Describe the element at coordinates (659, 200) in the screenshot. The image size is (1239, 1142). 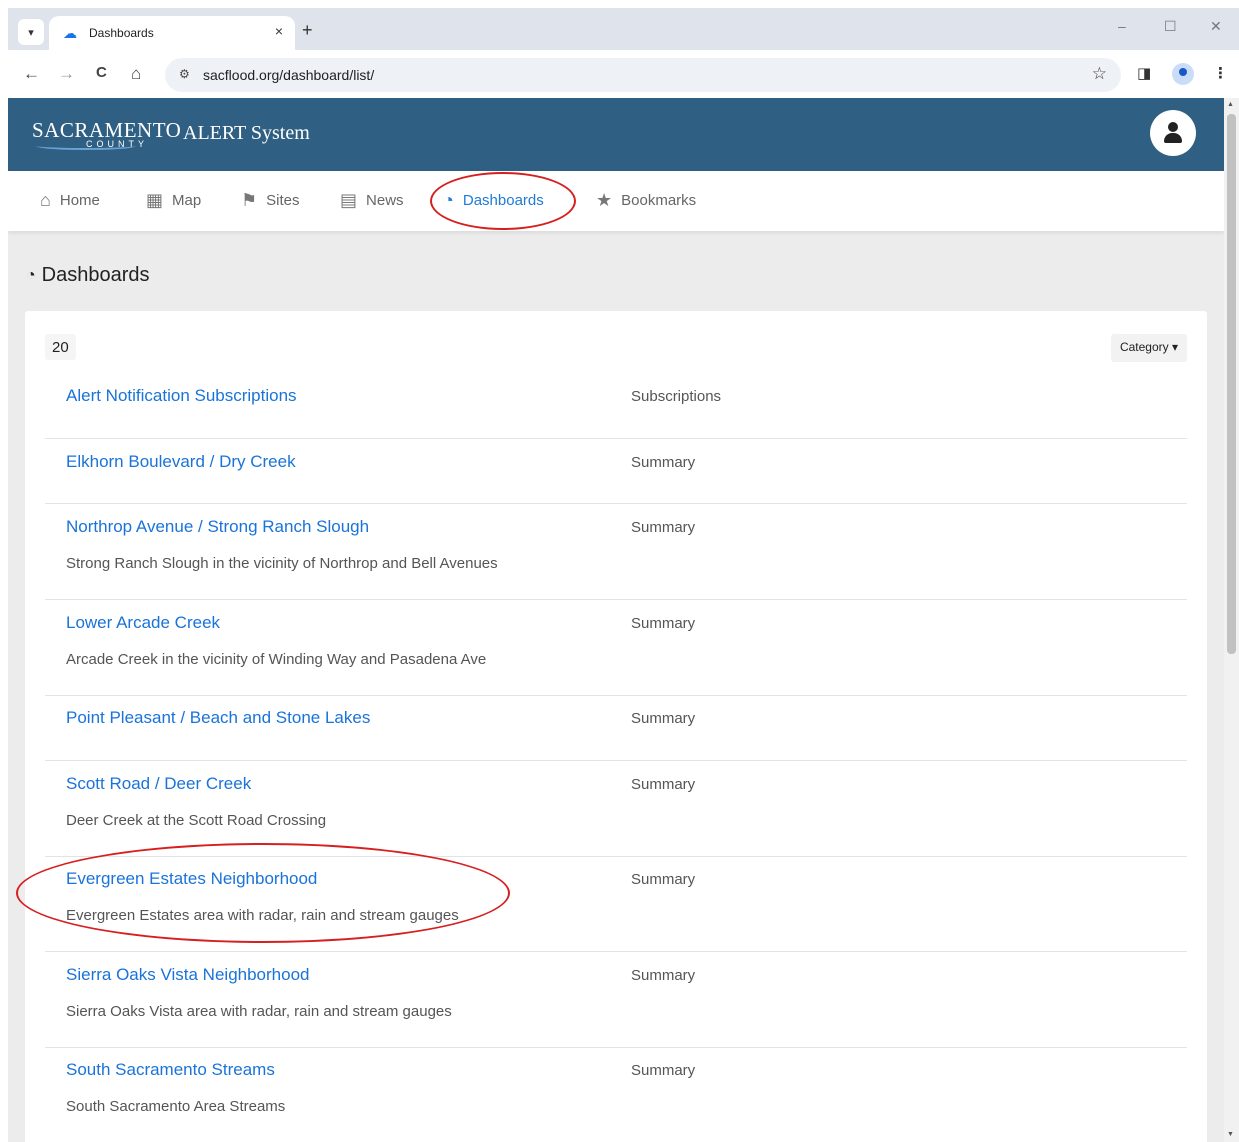
I see `nav-bookmarks-label: Bookmarks` at that location.